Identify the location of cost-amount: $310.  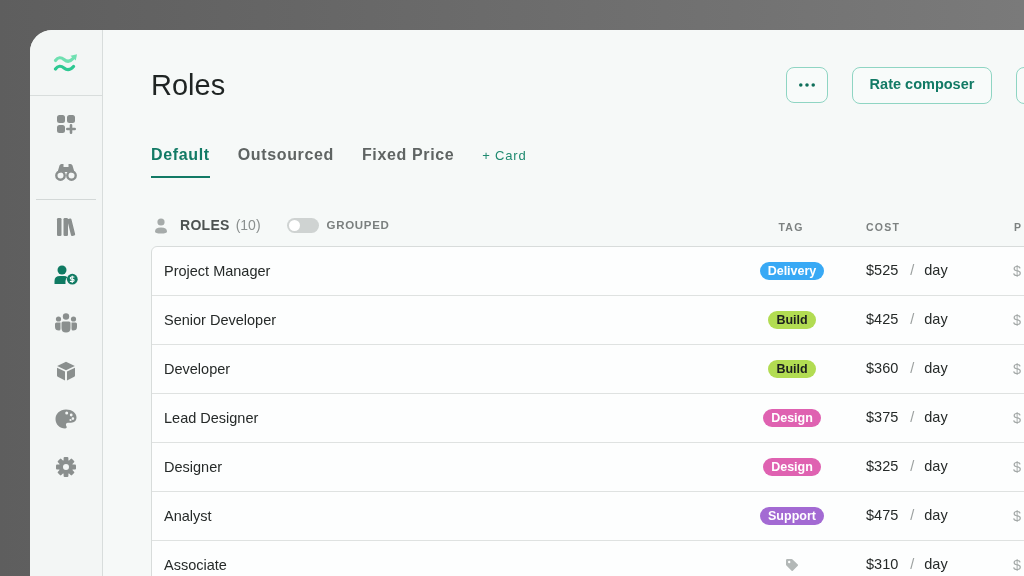
(882, 565).